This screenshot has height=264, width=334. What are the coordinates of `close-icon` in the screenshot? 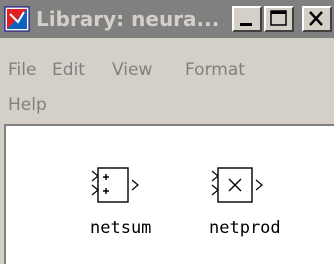 It's located at (316, 18).